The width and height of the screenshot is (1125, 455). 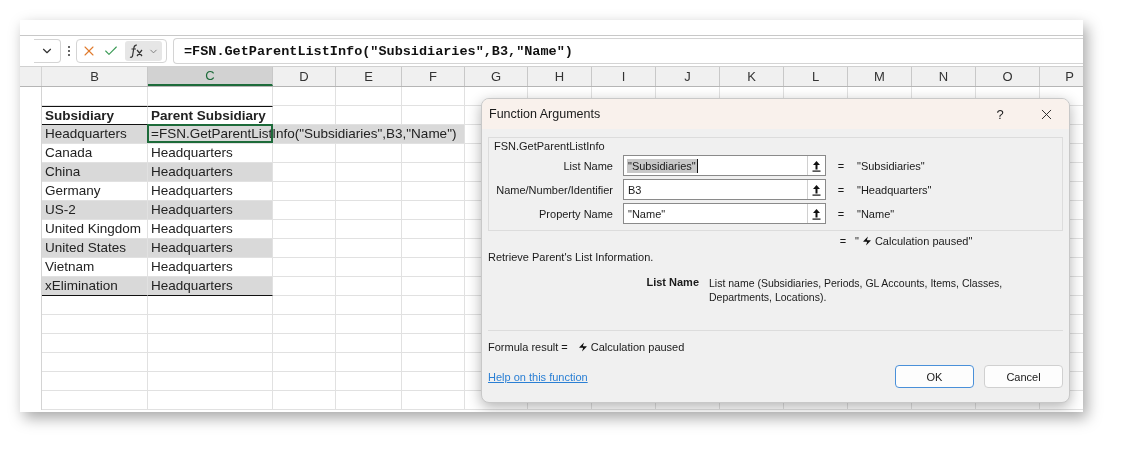 What do you see at coordinates (571, 257) in the screenshot?
I see `function-description: Retrieve Parent's List Information.` at bounding box center [571, 257].